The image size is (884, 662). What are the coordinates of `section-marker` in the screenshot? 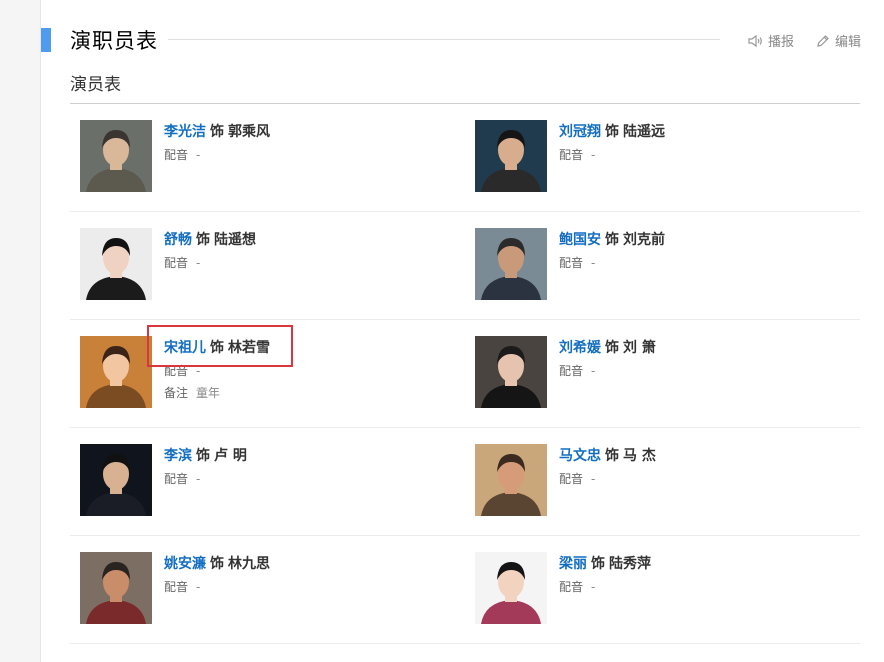 It's located at (46, 40).